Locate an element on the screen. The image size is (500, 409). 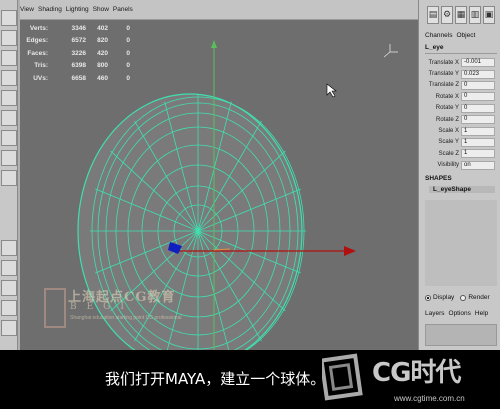
attribute-value-field: -0.001 is located at coordinates (478, 63).